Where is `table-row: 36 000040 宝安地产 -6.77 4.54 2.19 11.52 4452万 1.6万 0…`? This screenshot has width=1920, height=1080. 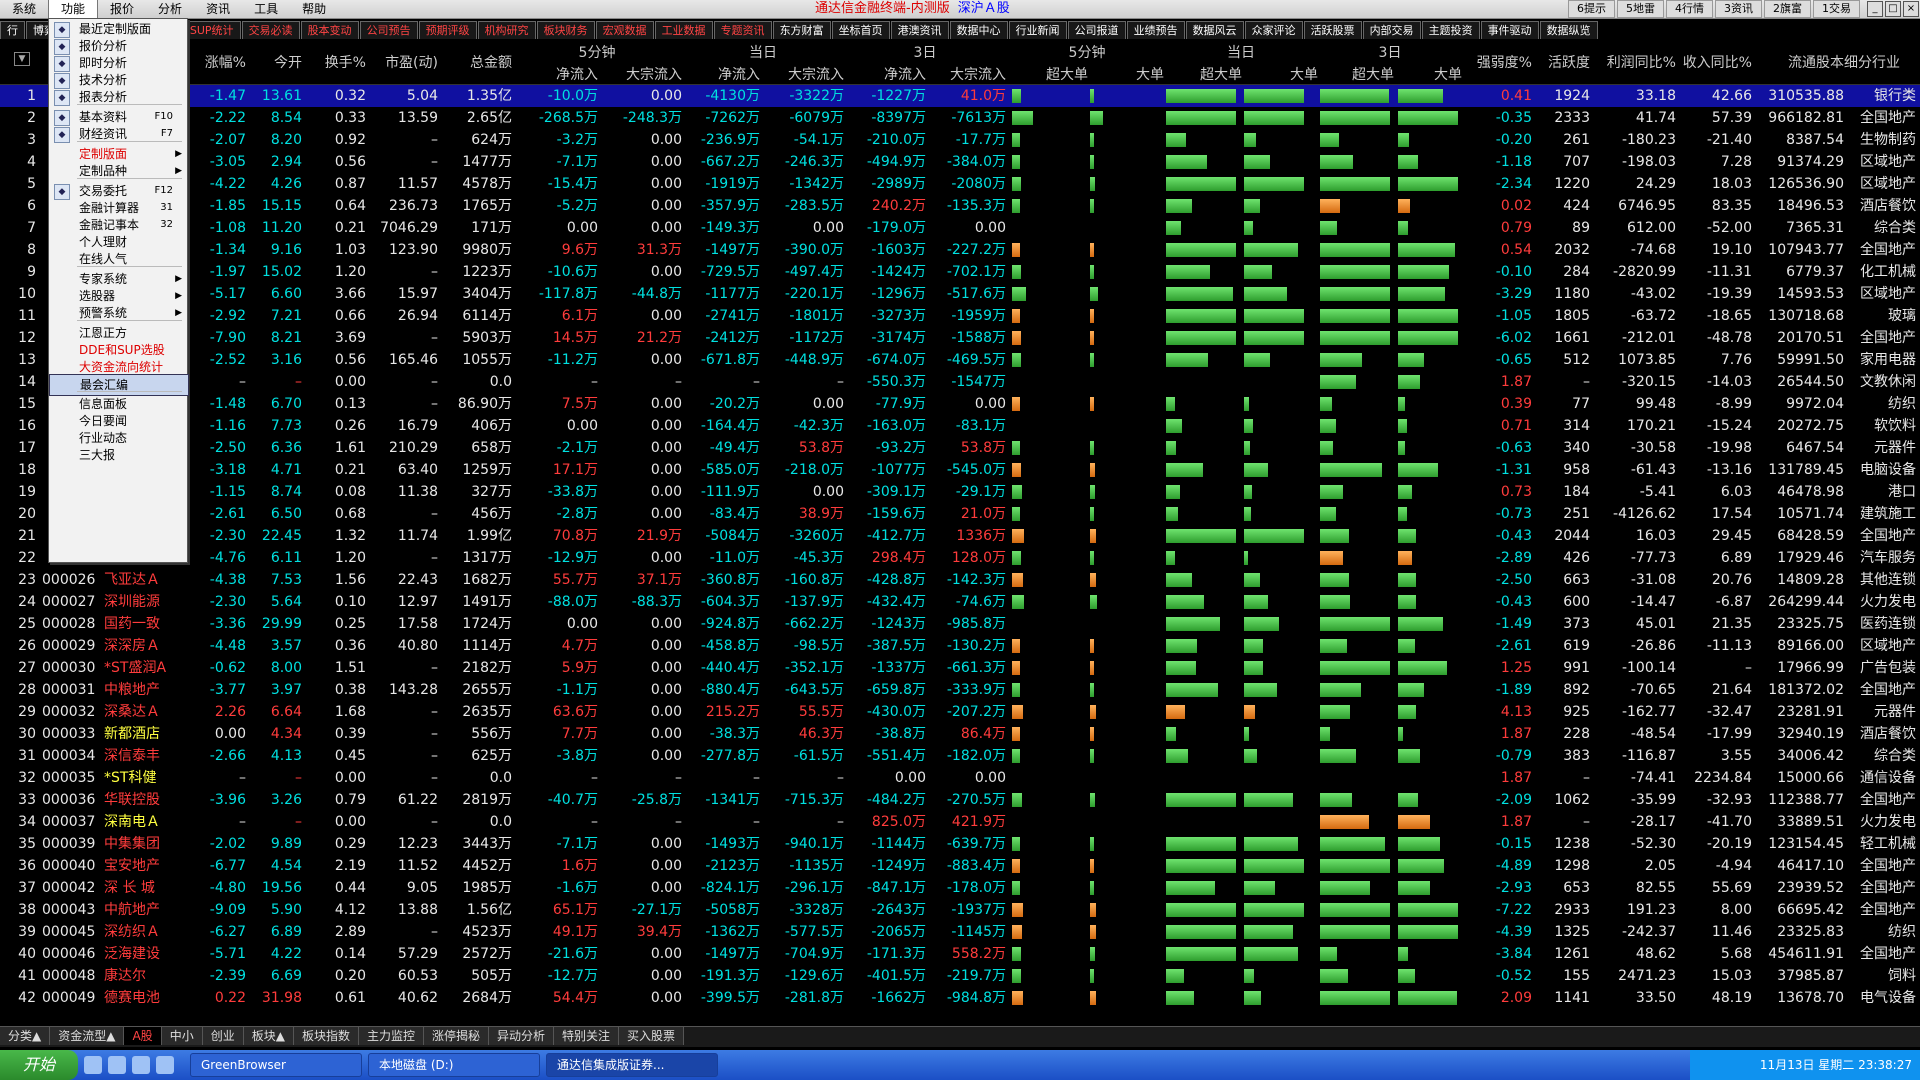 table-row: 36 000040 宝安地产 -6.77 4.54 2.19 11.52 4452万 1.6万 0… is located at coordinates (960, 866).